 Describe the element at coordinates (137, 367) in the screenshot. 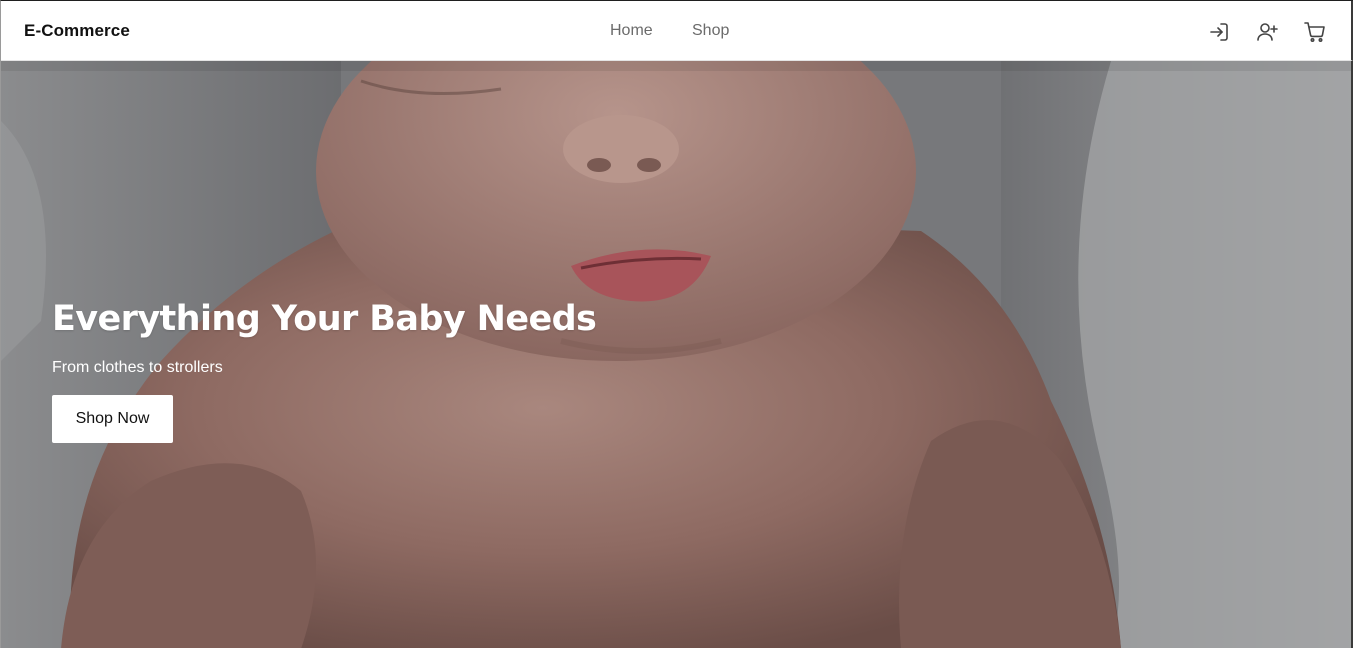

I see `hero-subtitle: From clothes to strollers` at that location.